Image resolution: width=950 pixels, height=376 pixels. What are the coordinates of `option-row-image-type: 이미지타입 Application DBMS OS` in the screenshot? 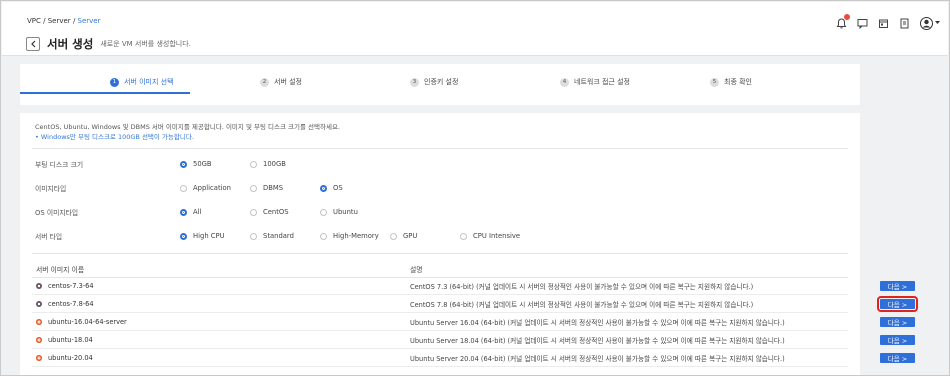 It's located at (189, 188).